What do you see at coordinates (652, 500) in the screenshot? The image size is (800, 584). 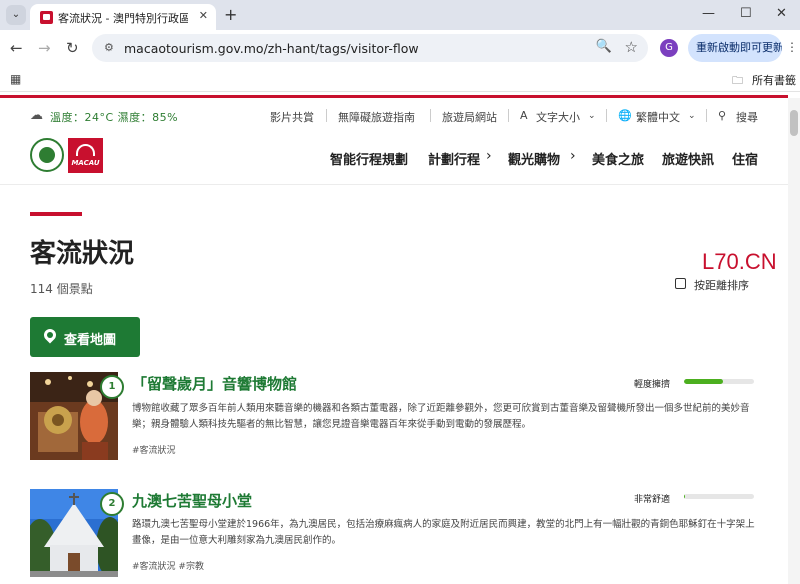 I see `crowd-status-label: 非常舒適` at bounding box center [652, 500].